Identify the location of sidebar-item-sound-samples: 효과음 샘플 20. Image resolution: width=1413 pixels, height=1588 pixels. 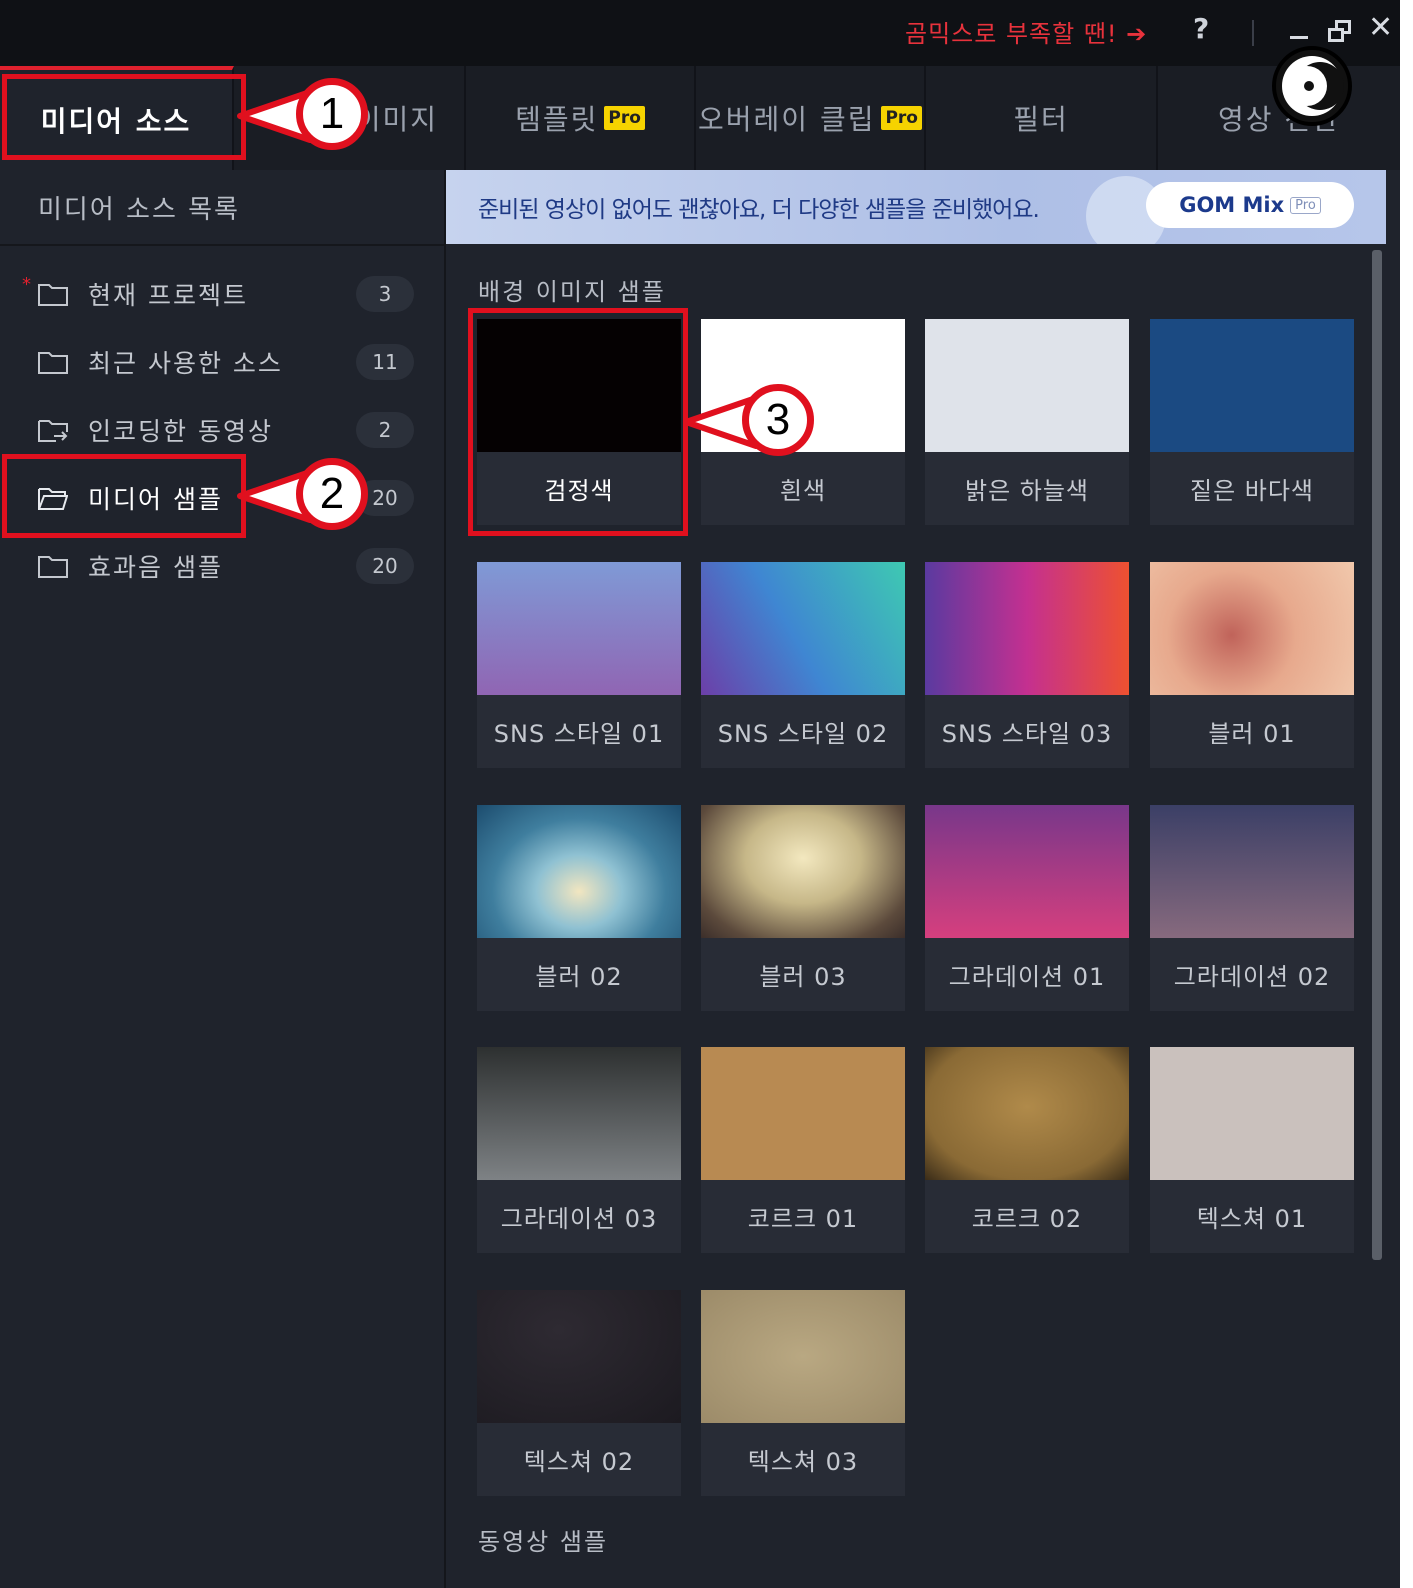
(222, 566).